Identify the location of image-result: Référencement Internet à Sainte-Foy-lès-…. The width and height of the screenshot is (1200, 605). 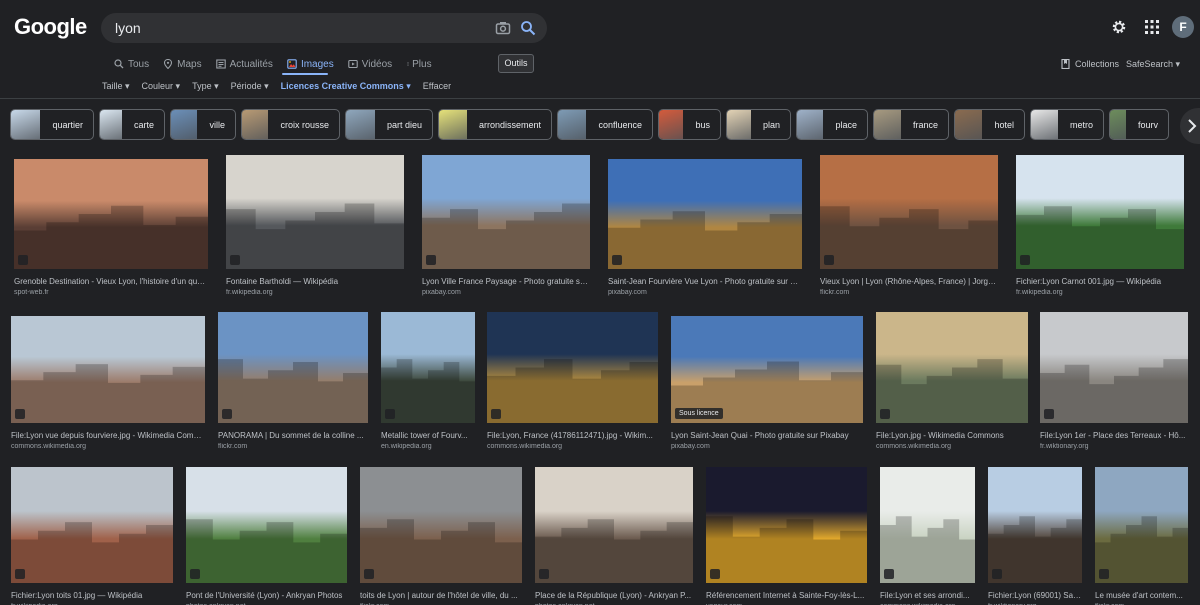
(786, 536).